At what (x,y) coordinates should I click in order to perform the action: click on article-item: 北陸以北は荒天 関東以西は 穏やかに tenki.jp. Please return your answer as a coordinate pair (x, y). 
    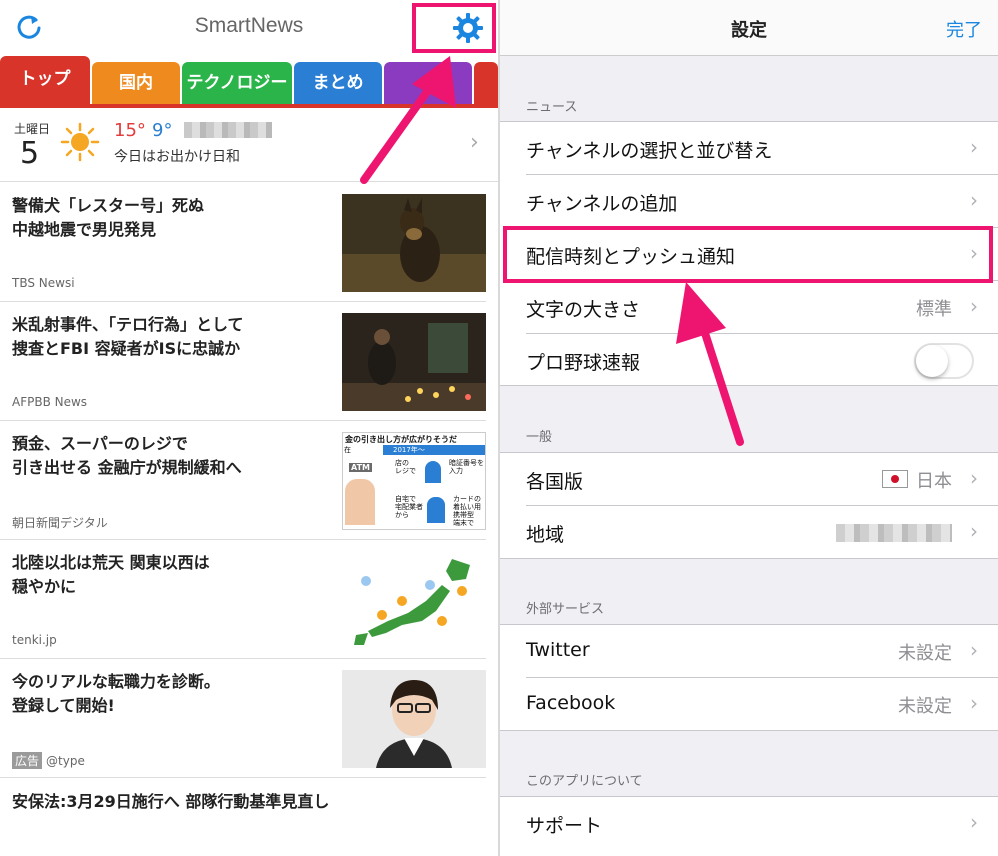
    Looking at the image, I should click on (249, 600).